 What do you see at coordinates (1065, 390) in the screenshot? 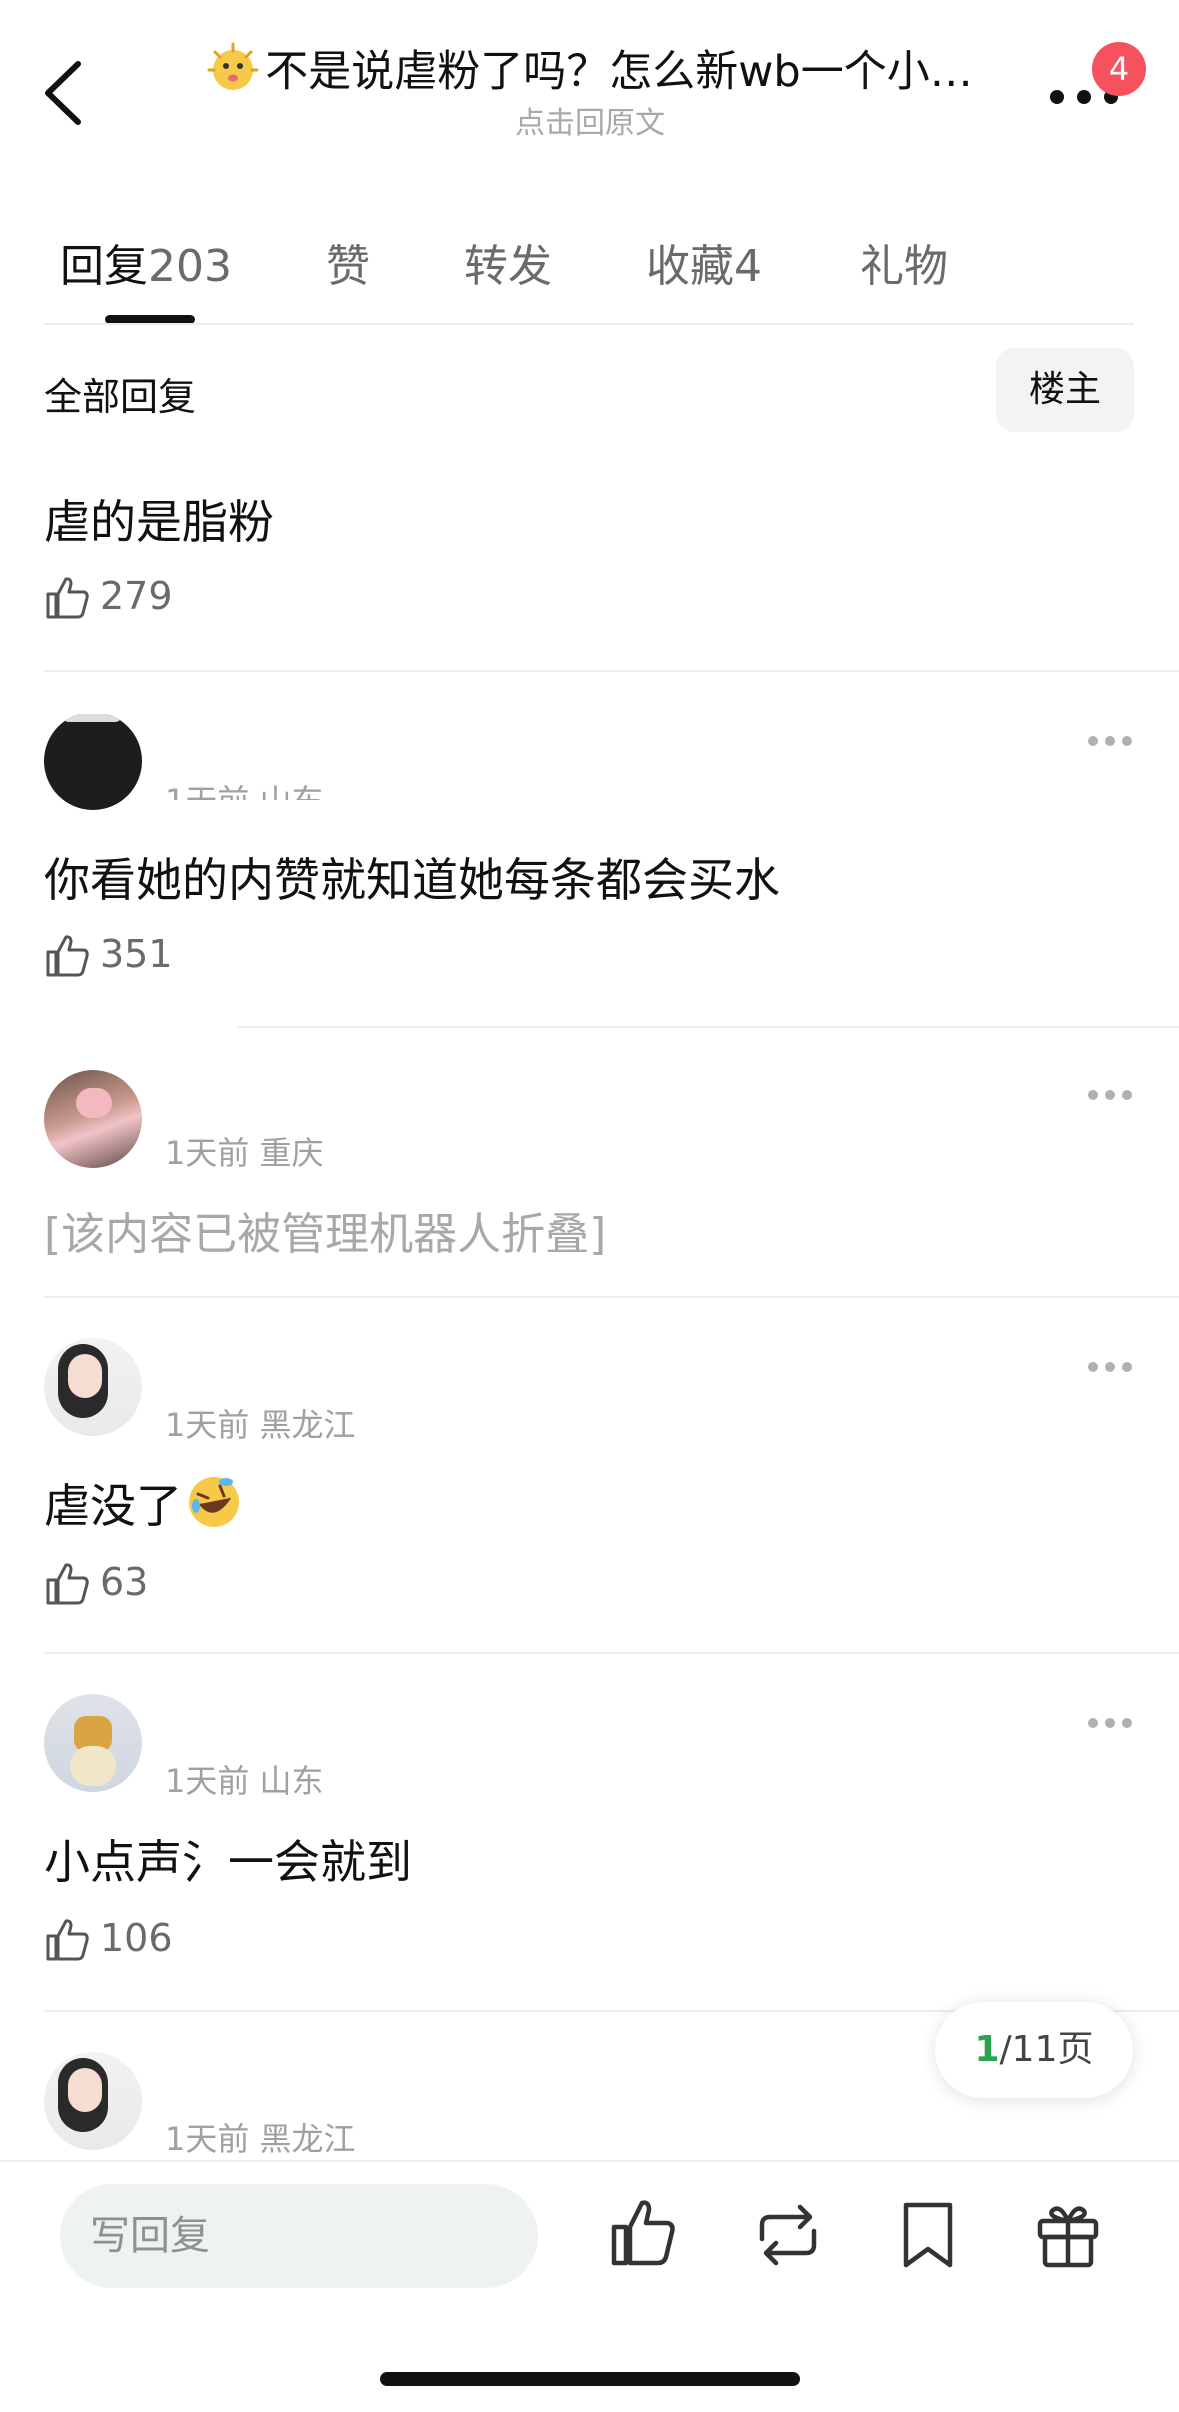
I see `op-only-filter-button: 楼主` at bounding box center [1065, 390].